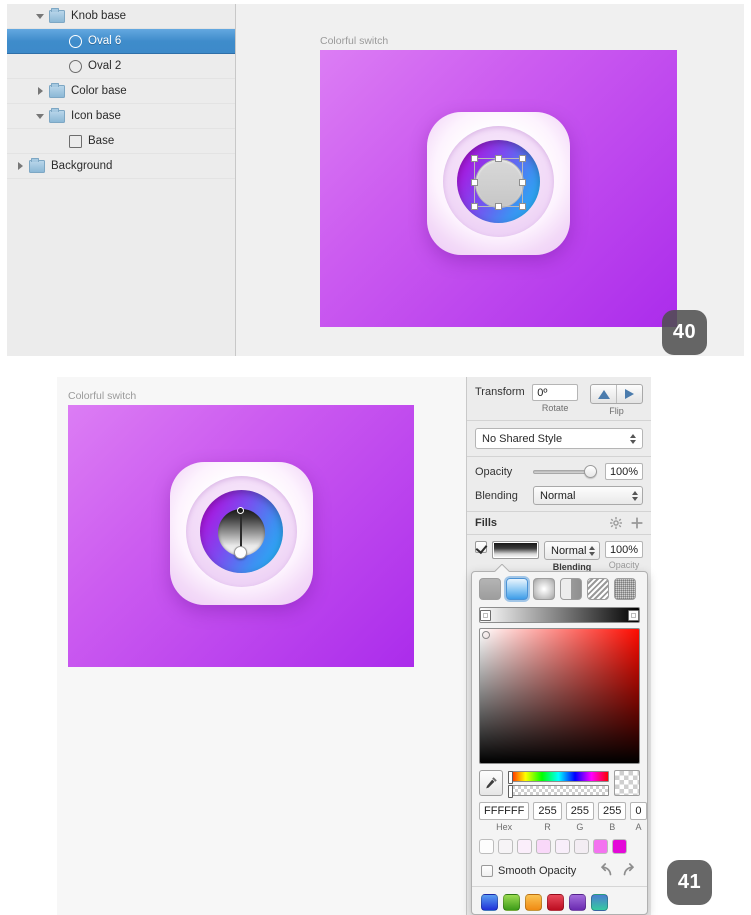  What do you see at coordinates (624, 549) in the screenshot?
I see `fill-opacity-input: 100%` at bounding box center [624, 549].